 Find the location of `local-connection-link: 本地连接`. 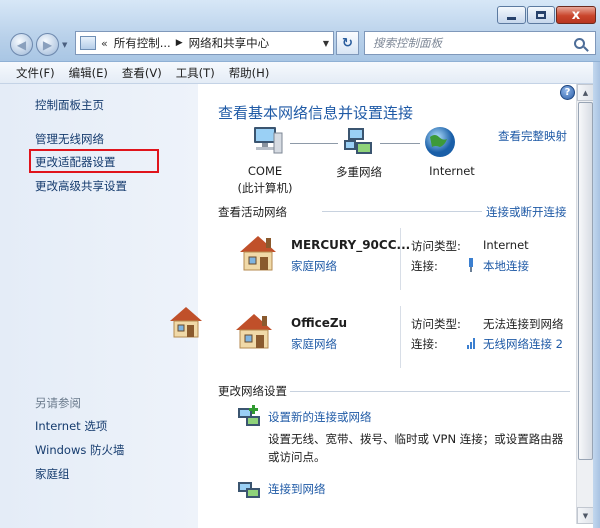

local-connection-link: 本地连接 is located at coordinates (506, 266).